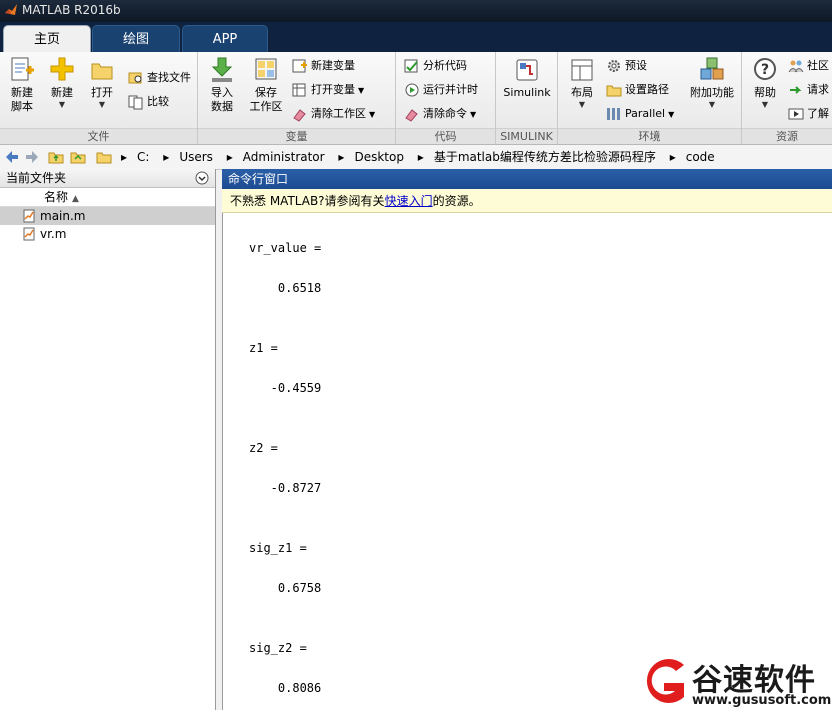 This screenshot has width=832, height=710. What do you see at coordinates (296, 136) in the screenshot?
I see `variable-group-label: 变量` at bounding box center [296, 136].